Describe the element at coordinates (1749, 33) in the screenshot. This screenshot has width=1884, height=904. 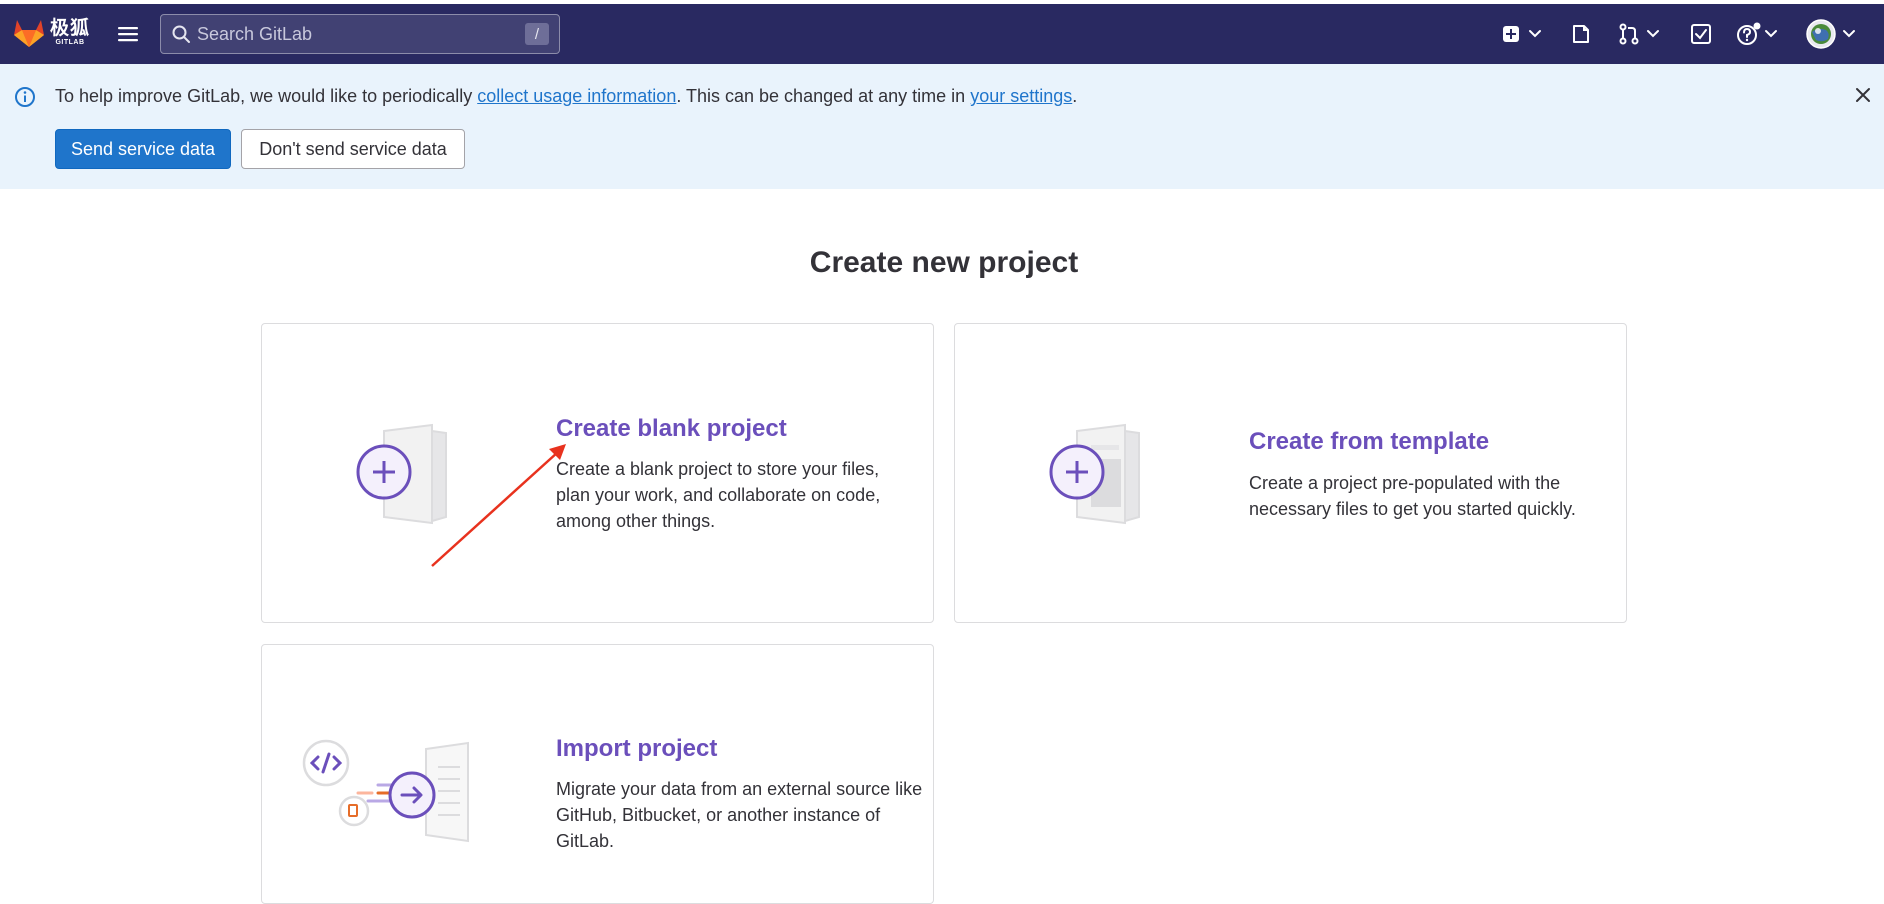
I see `help-icon` at that location.